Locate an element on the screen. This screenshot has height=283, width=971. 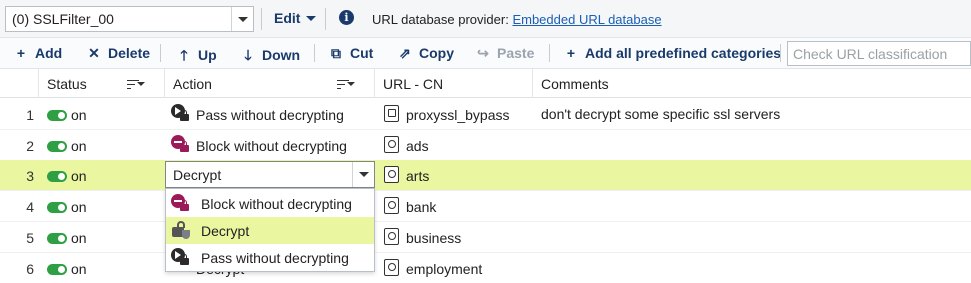
url-label: arts is located at coordinates (418, 176).